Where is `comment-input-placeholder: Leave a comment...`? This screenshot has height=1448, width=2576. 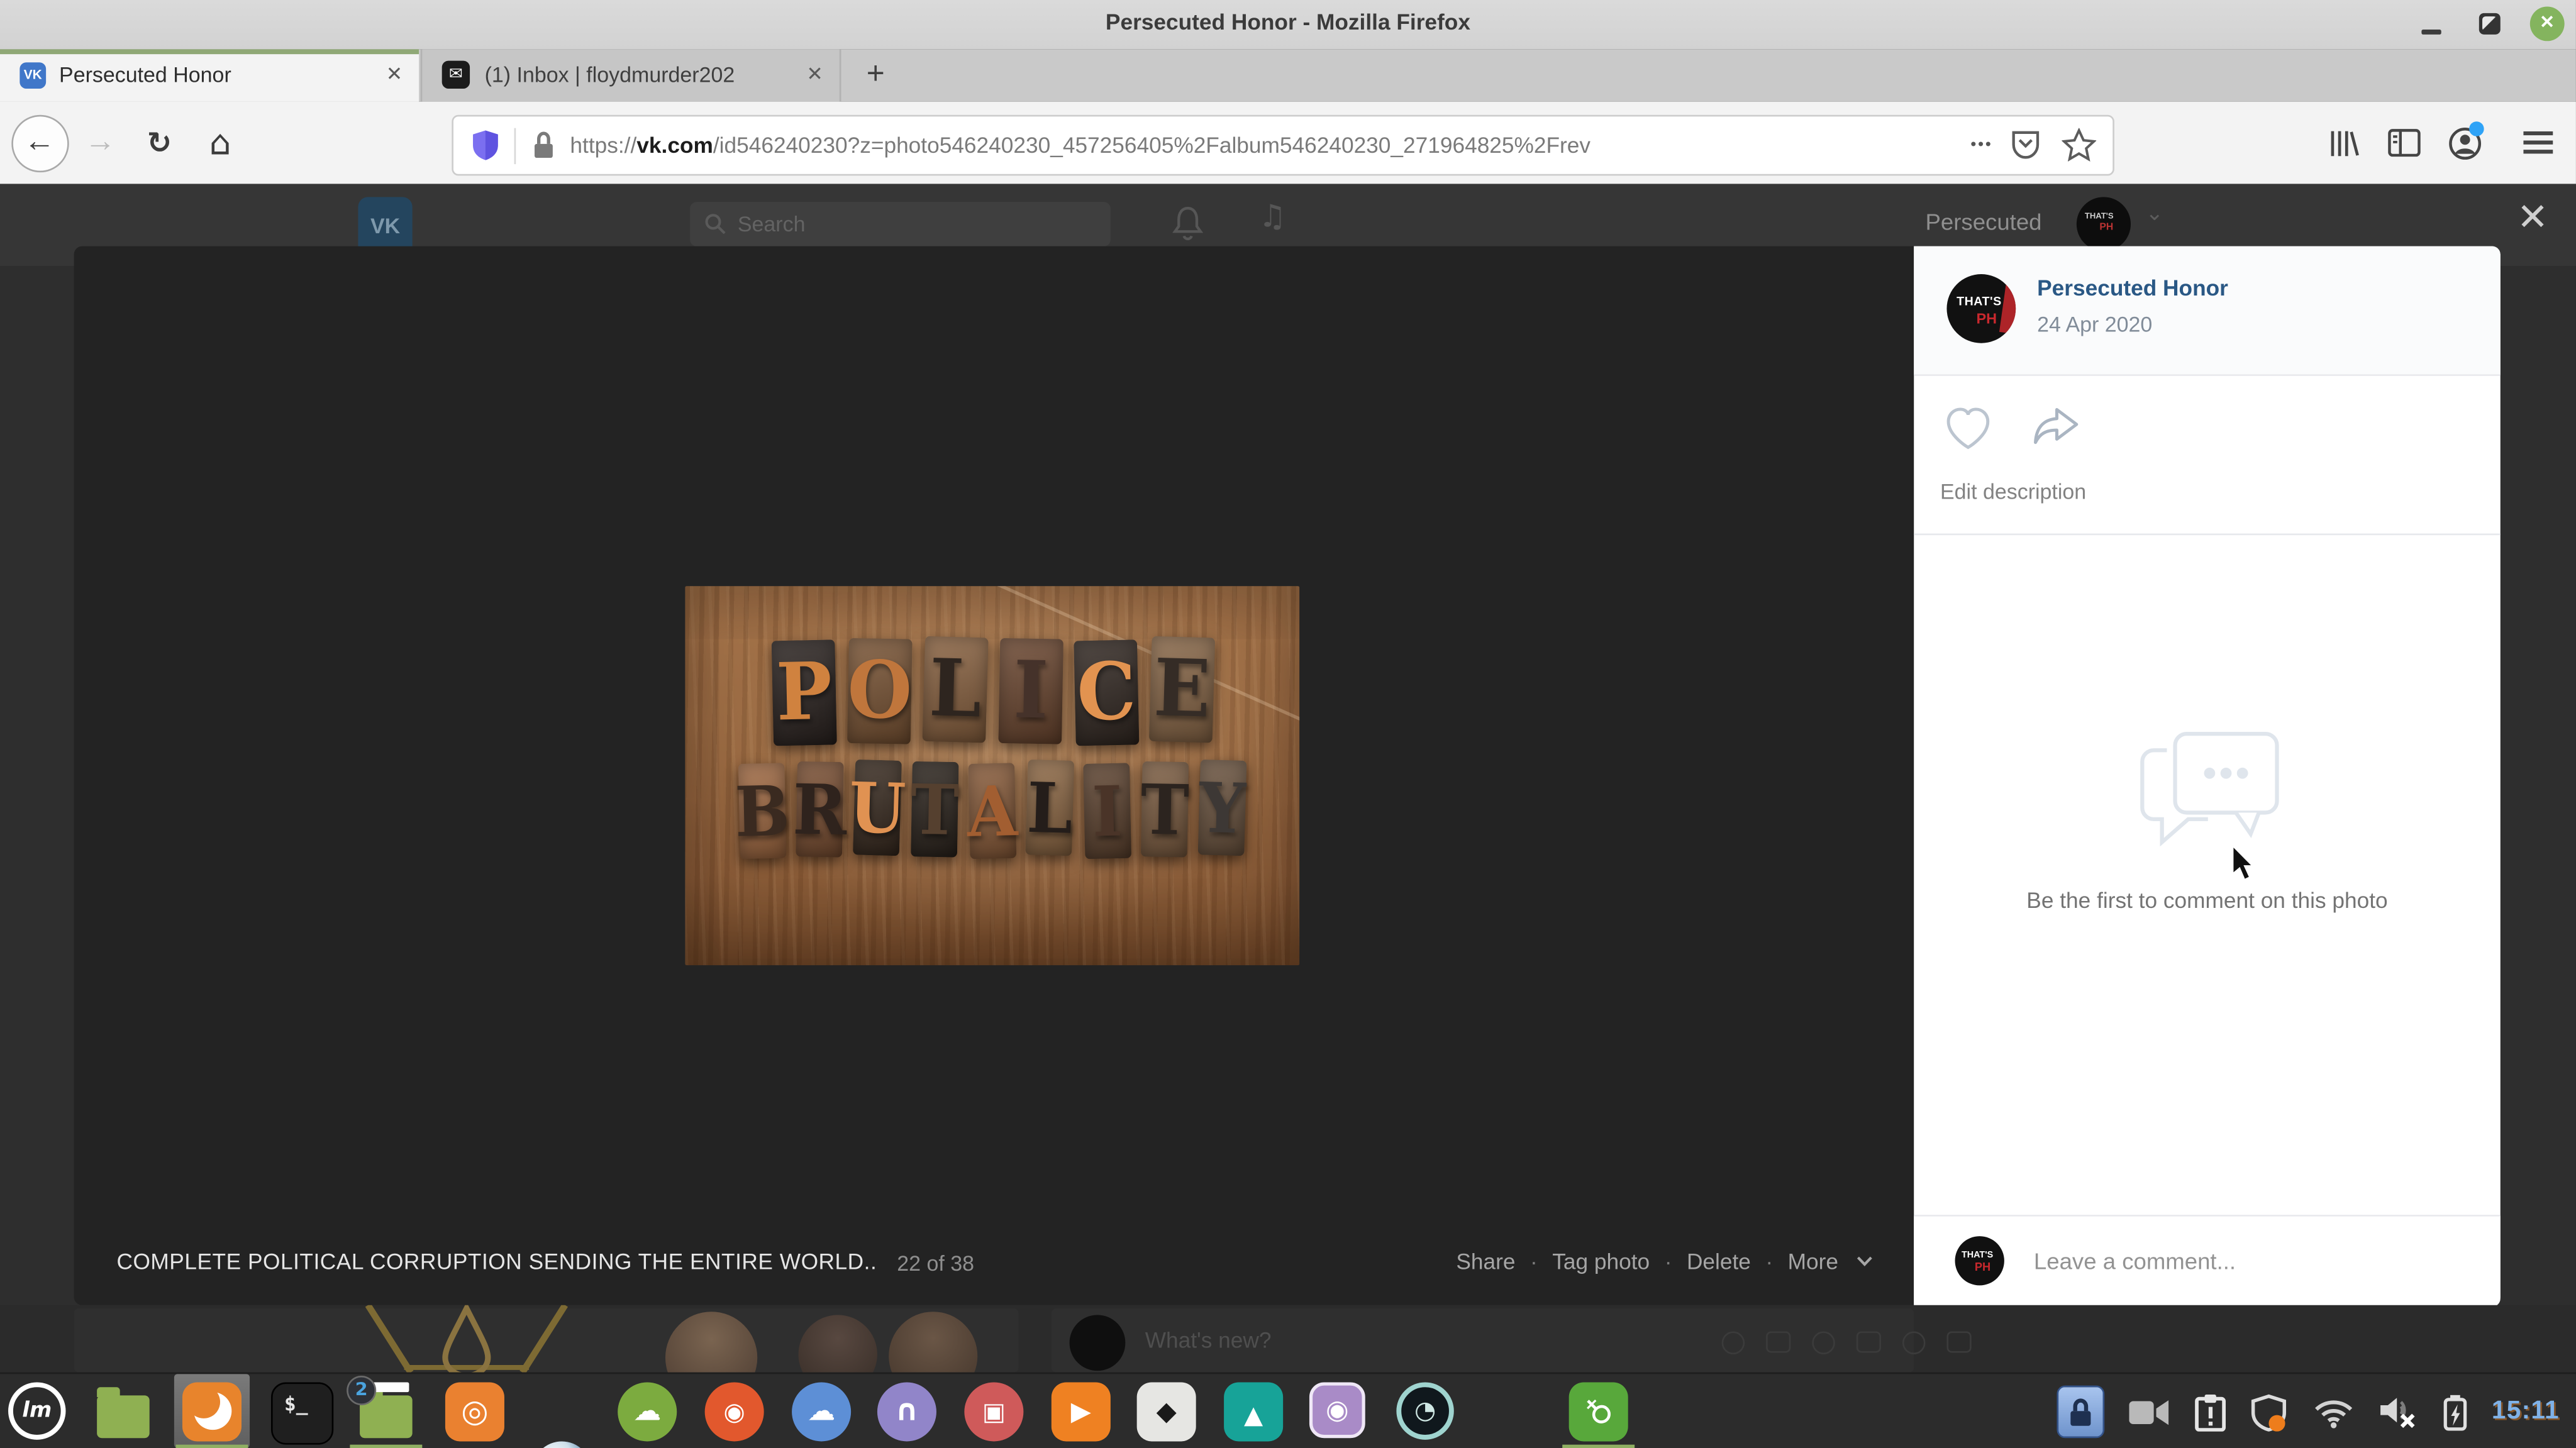 comment-input-placeholder: Leave a comment... is located at coordinates (2135, 1260).